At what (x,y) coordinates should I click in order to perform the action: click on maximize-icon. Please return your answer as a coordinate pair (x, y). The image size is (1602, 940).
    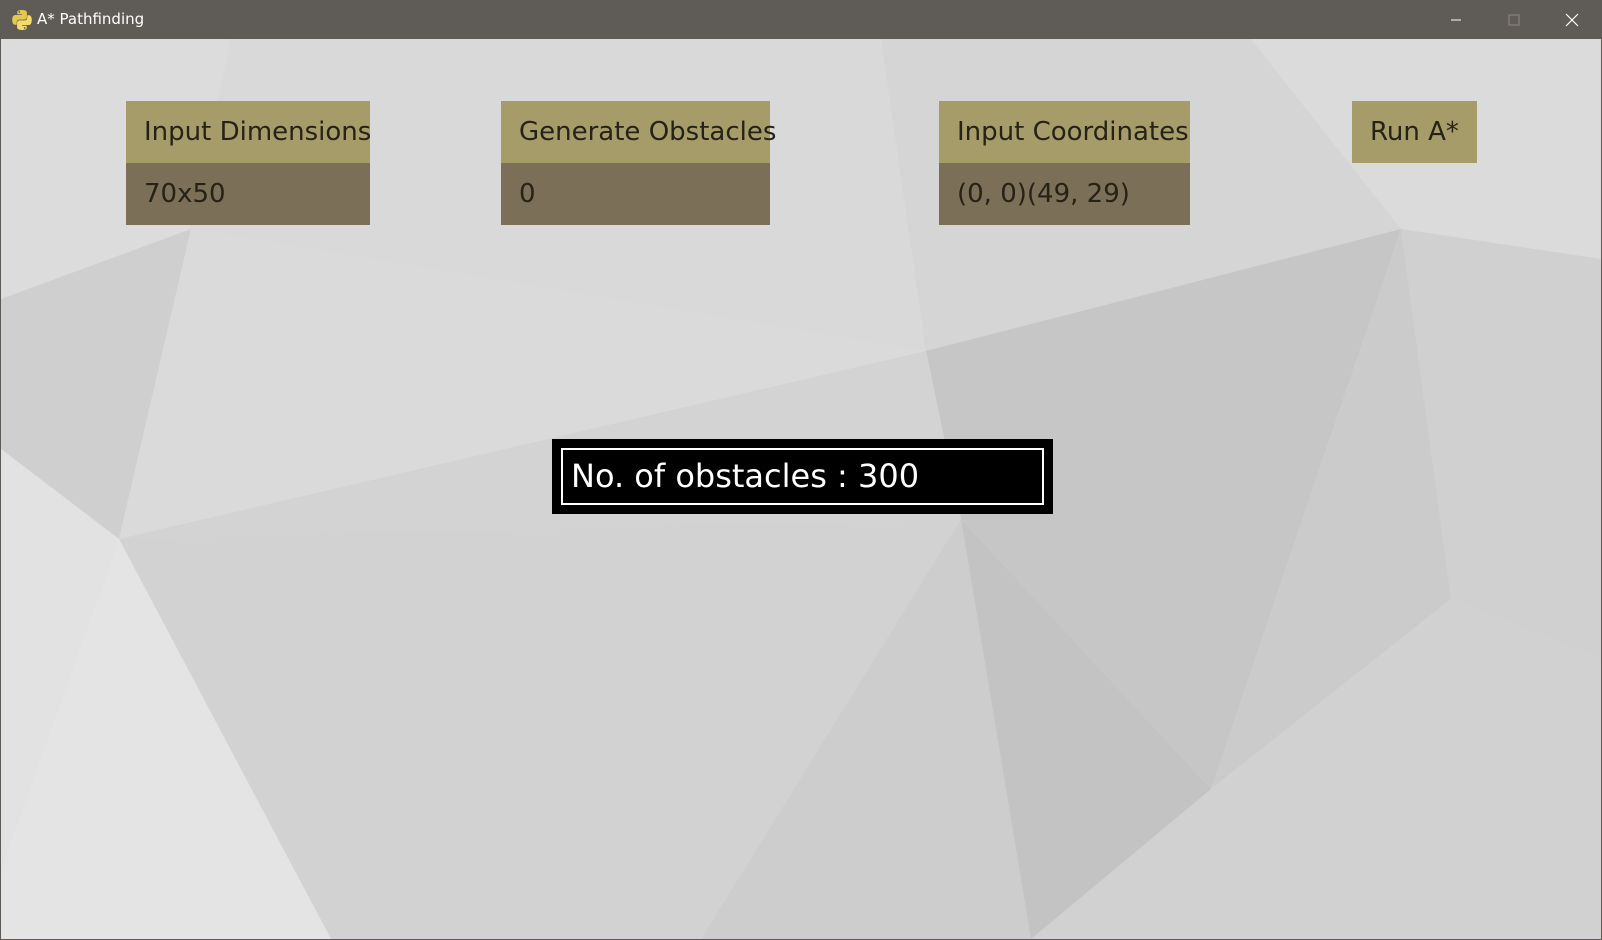
    Looking at the image, I should click on (1514, 19).